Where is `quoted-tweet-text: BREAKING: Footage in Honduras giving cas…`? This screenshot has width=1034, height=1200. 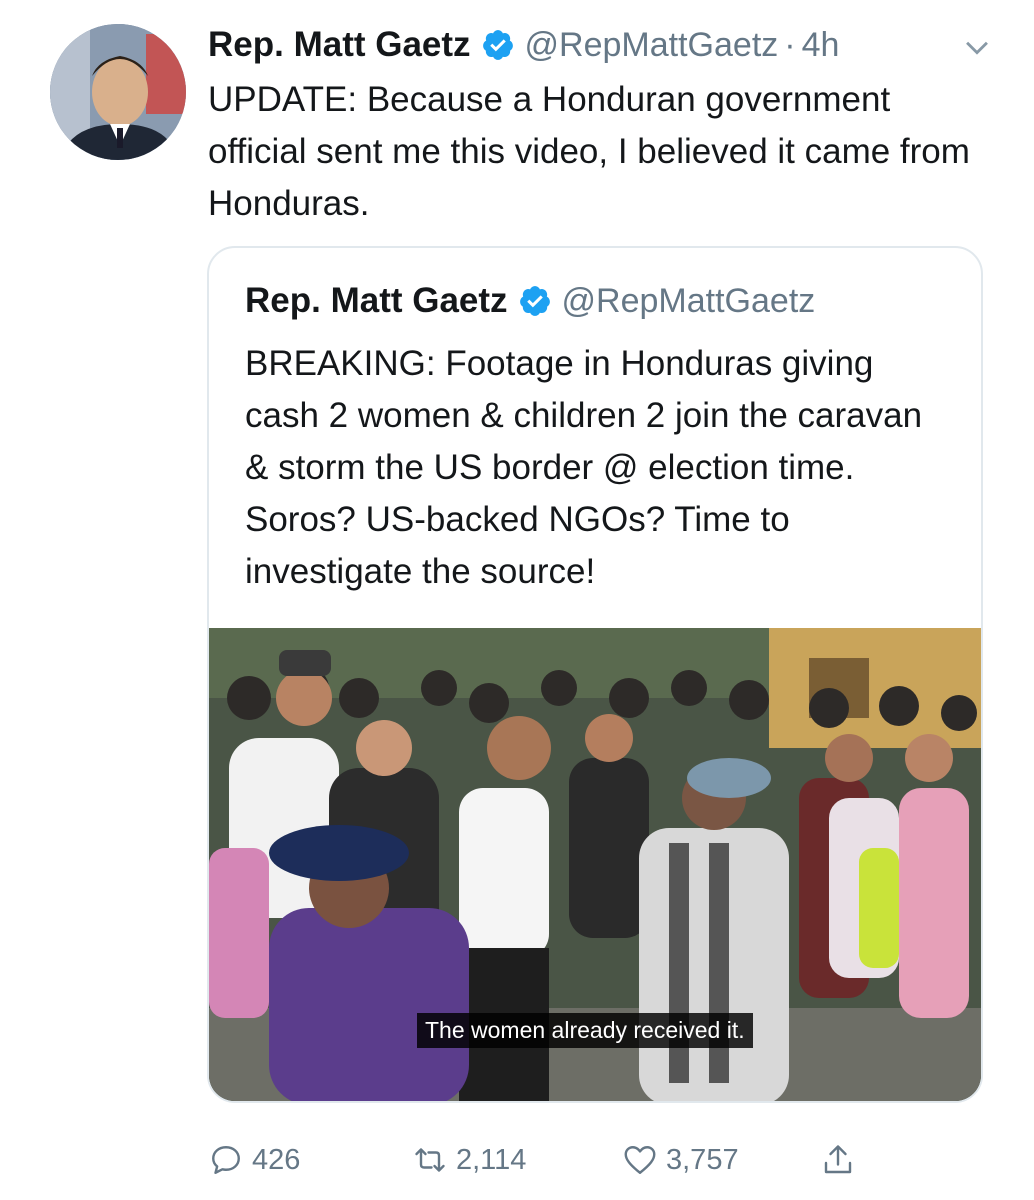 quoted-tweet-text: BREAKING: Footage in Honduras giving cas… is located at coordinates (584, 467).